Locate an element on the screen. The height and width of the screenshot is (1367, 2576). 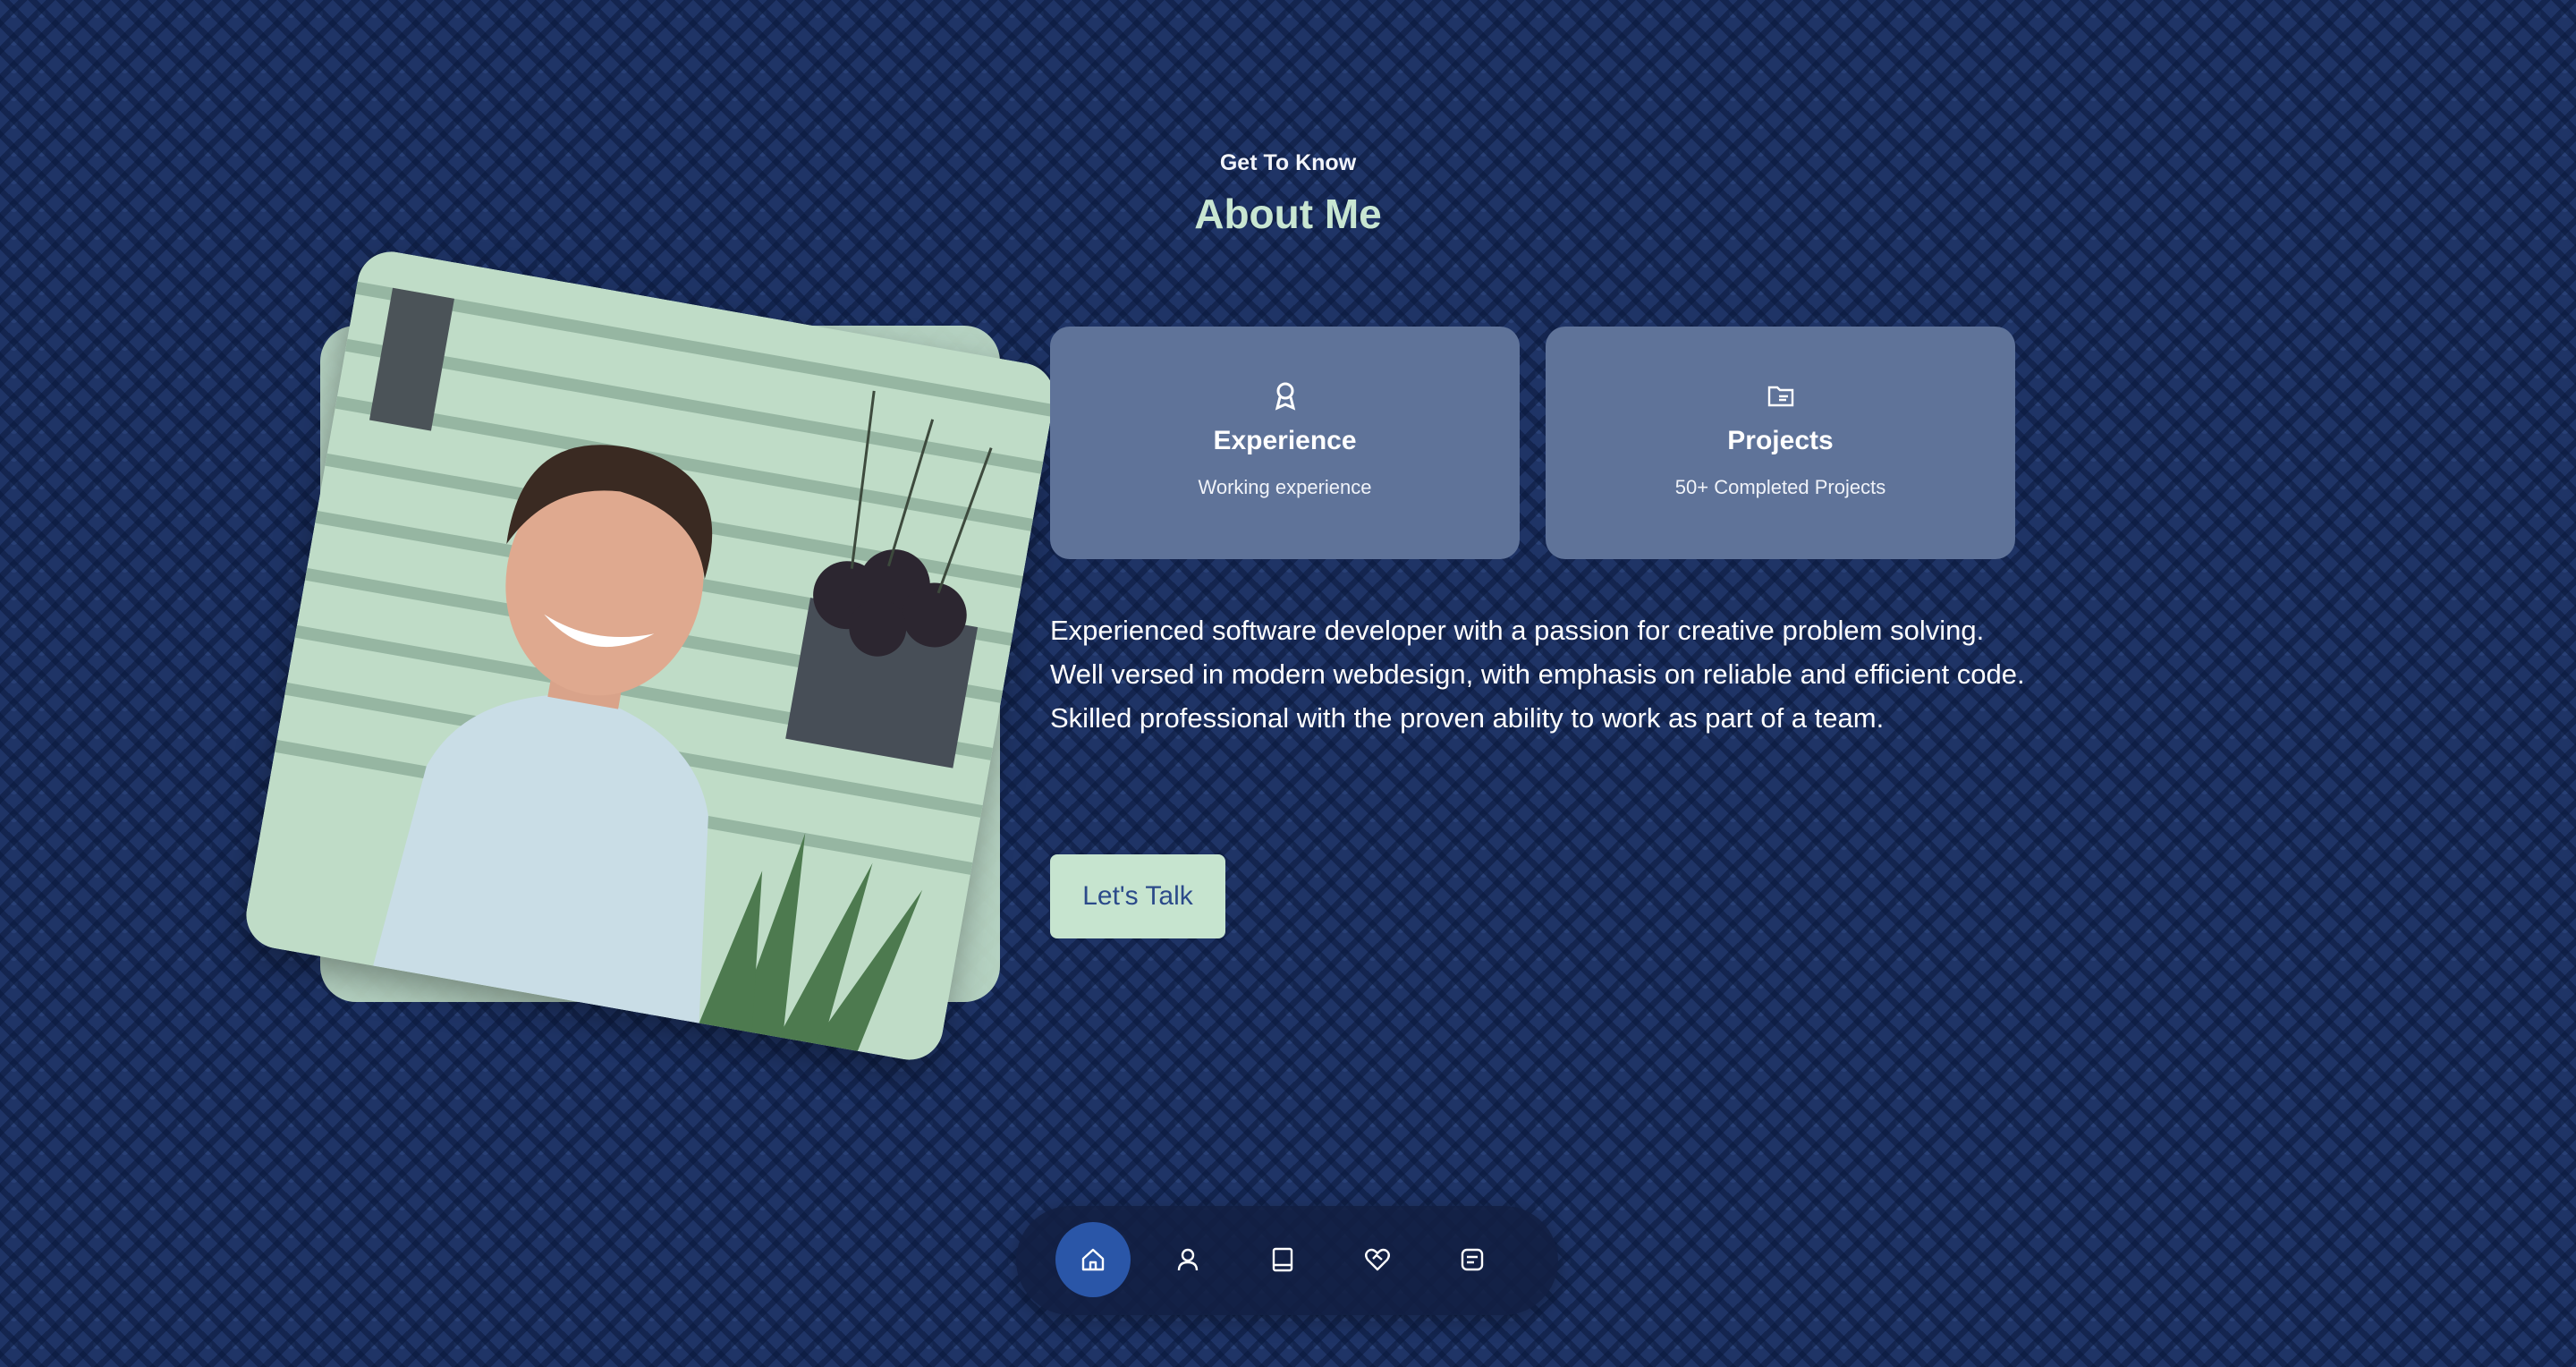
nav-about is located at coordinates (1187, 1259).